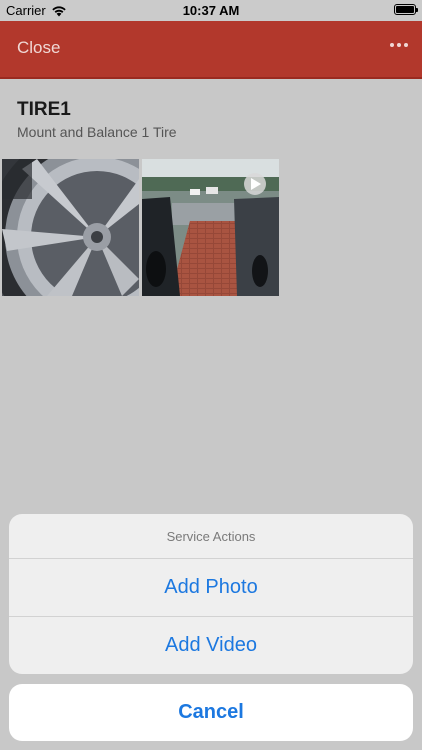 This screenshot has width=422, height=750. I want to click on media-thumbnail-video, so click(210, 227).